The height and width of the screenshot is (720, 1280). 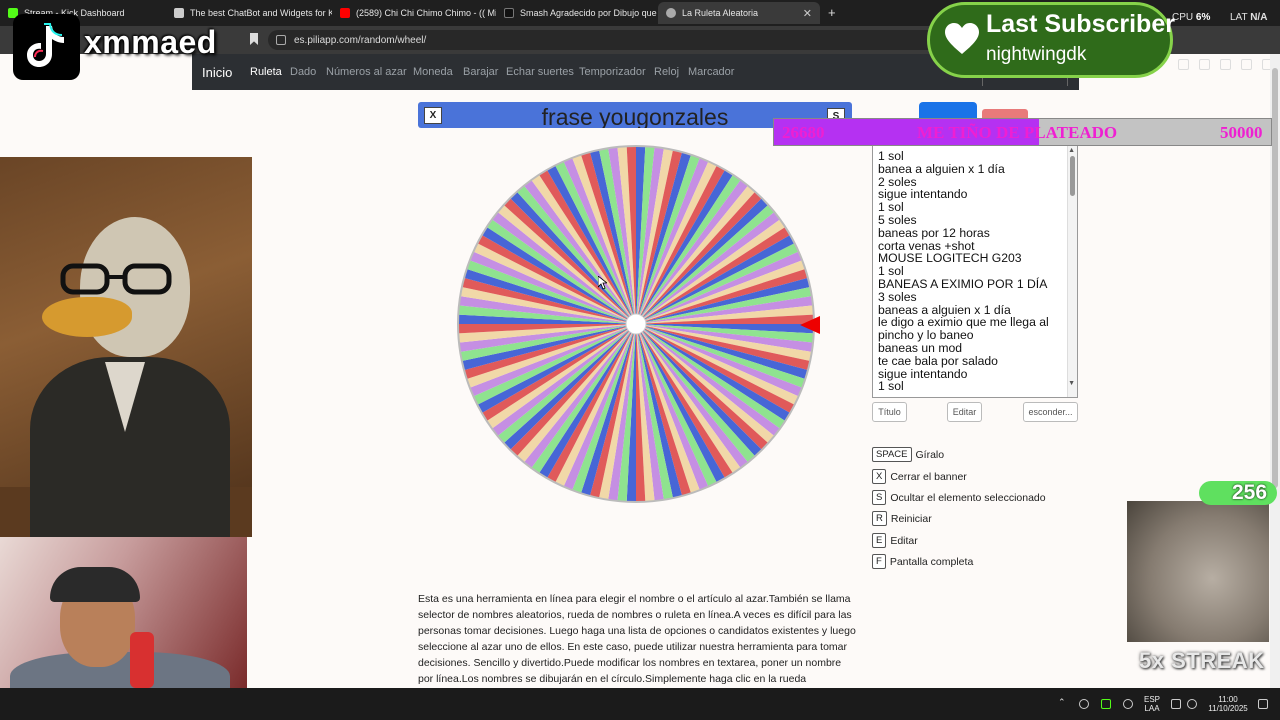 I want to click on notification-icon, so click(x=1263, y=704).